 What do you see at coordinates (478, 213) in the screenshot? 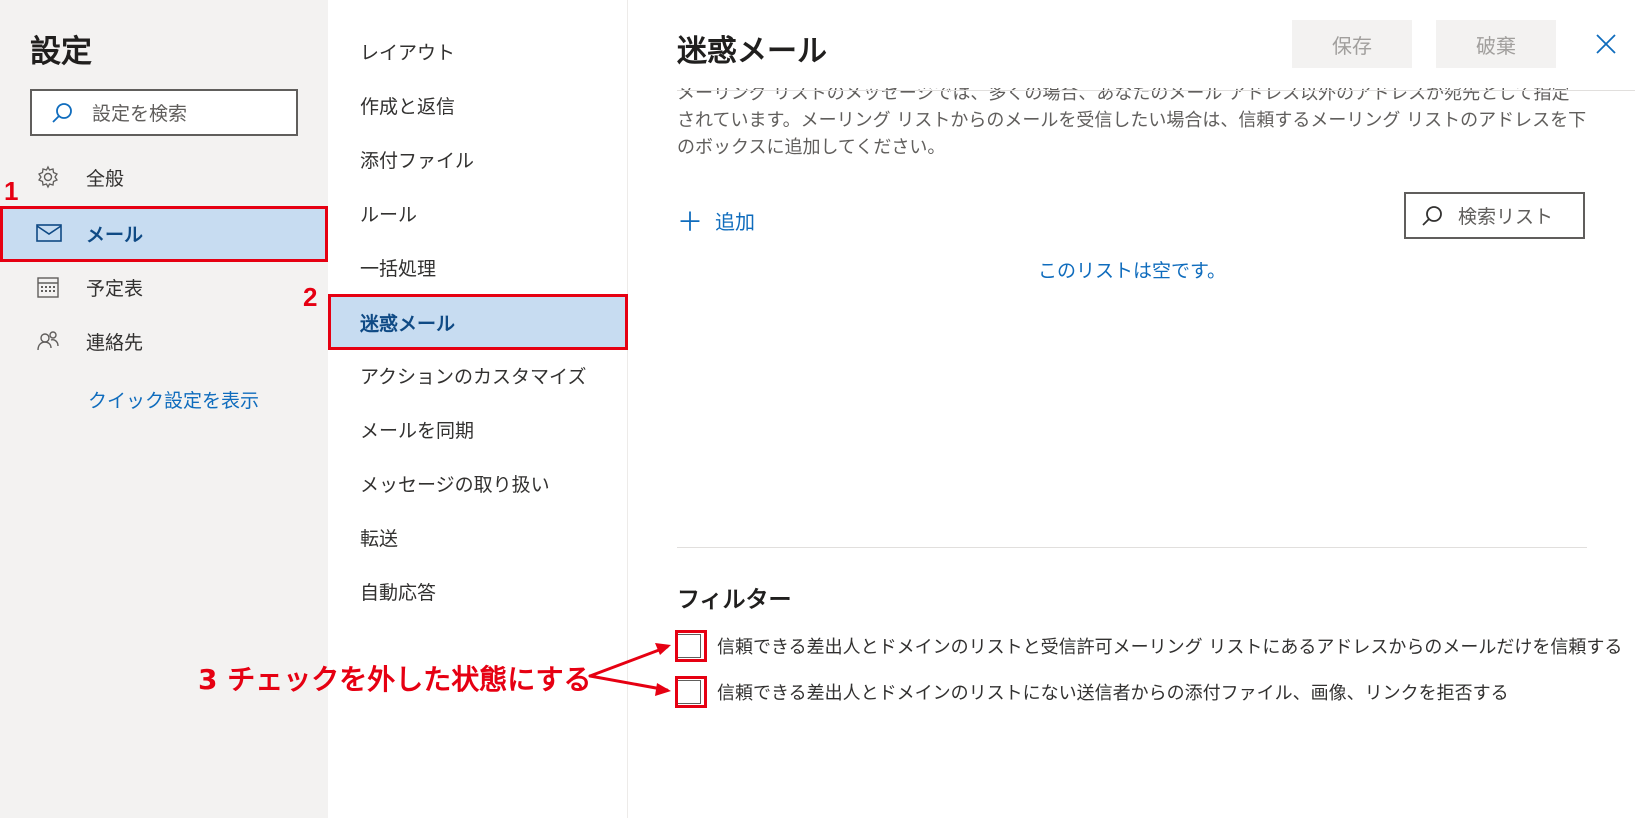
I see `subnav-rules: ルール` at bounding box center [478, 213].